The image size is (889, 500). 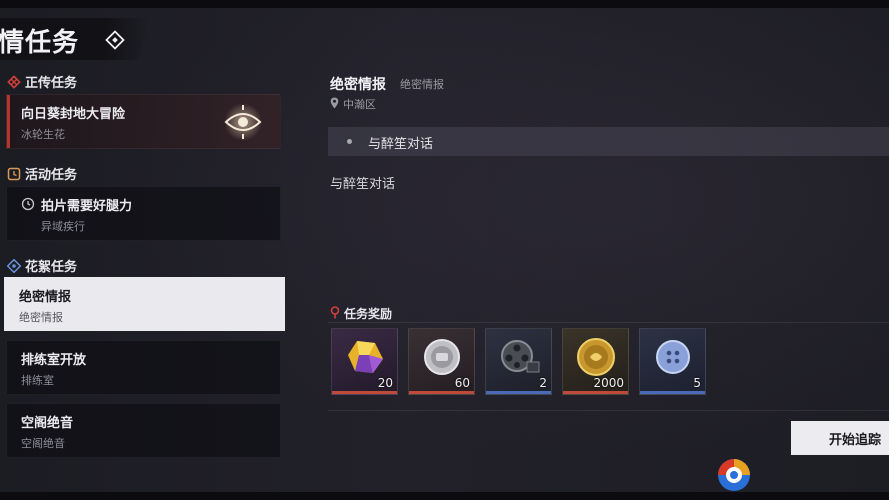 What do you see at coordinates (442, 359) in the screenshot?
I see `silver-coin-icon` at bounding box center [442, 359].